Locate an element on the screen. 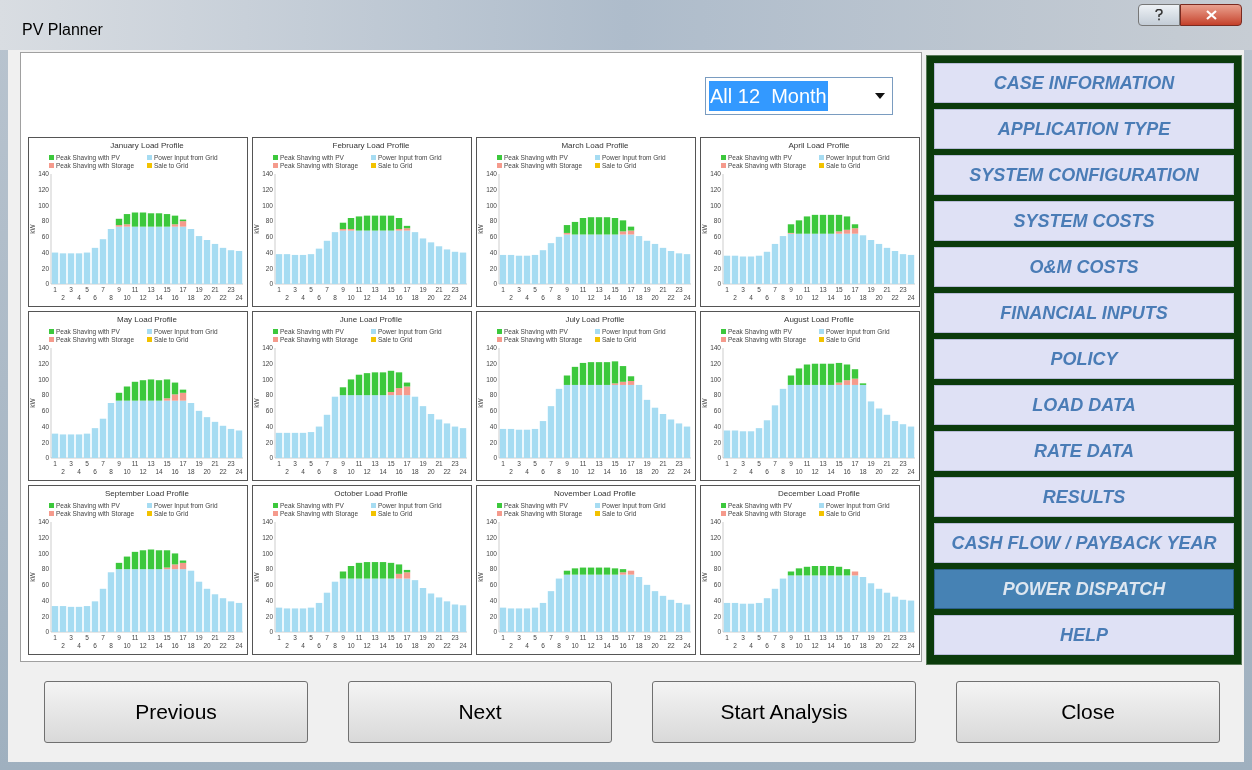 The image size is (1252, 770). chart-title: June Load Profile is located at coordinates (371, 319).